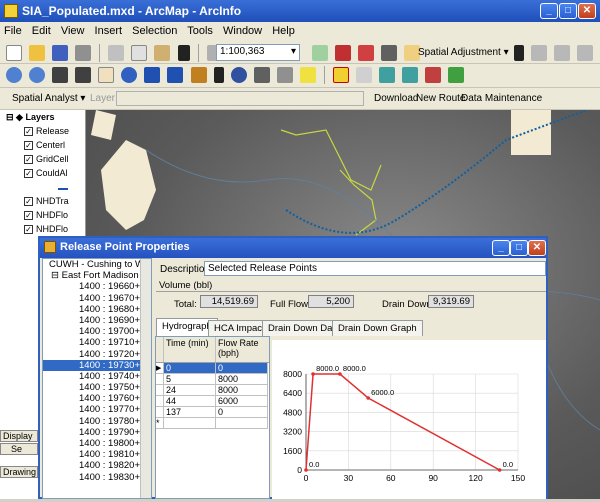  Describe the element at coordinates (97, 443) in the screenshot. I see `tree-item: 1400 : 19800+59` at that location.